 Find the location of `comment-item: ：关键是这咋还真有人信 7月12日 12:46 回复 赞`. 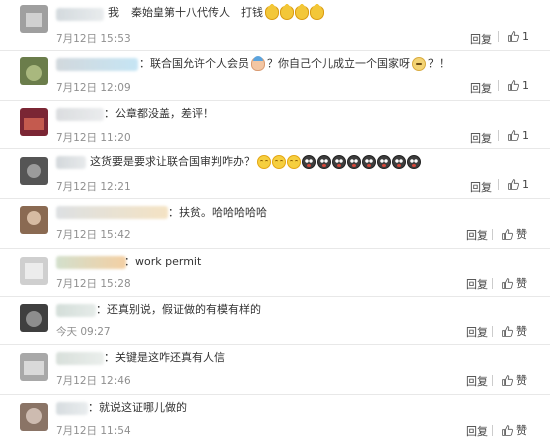

comment-item: ：关键是这咋还真有人信 7月12日 12:46 回复 赞 is located at coordinates (275, 369).